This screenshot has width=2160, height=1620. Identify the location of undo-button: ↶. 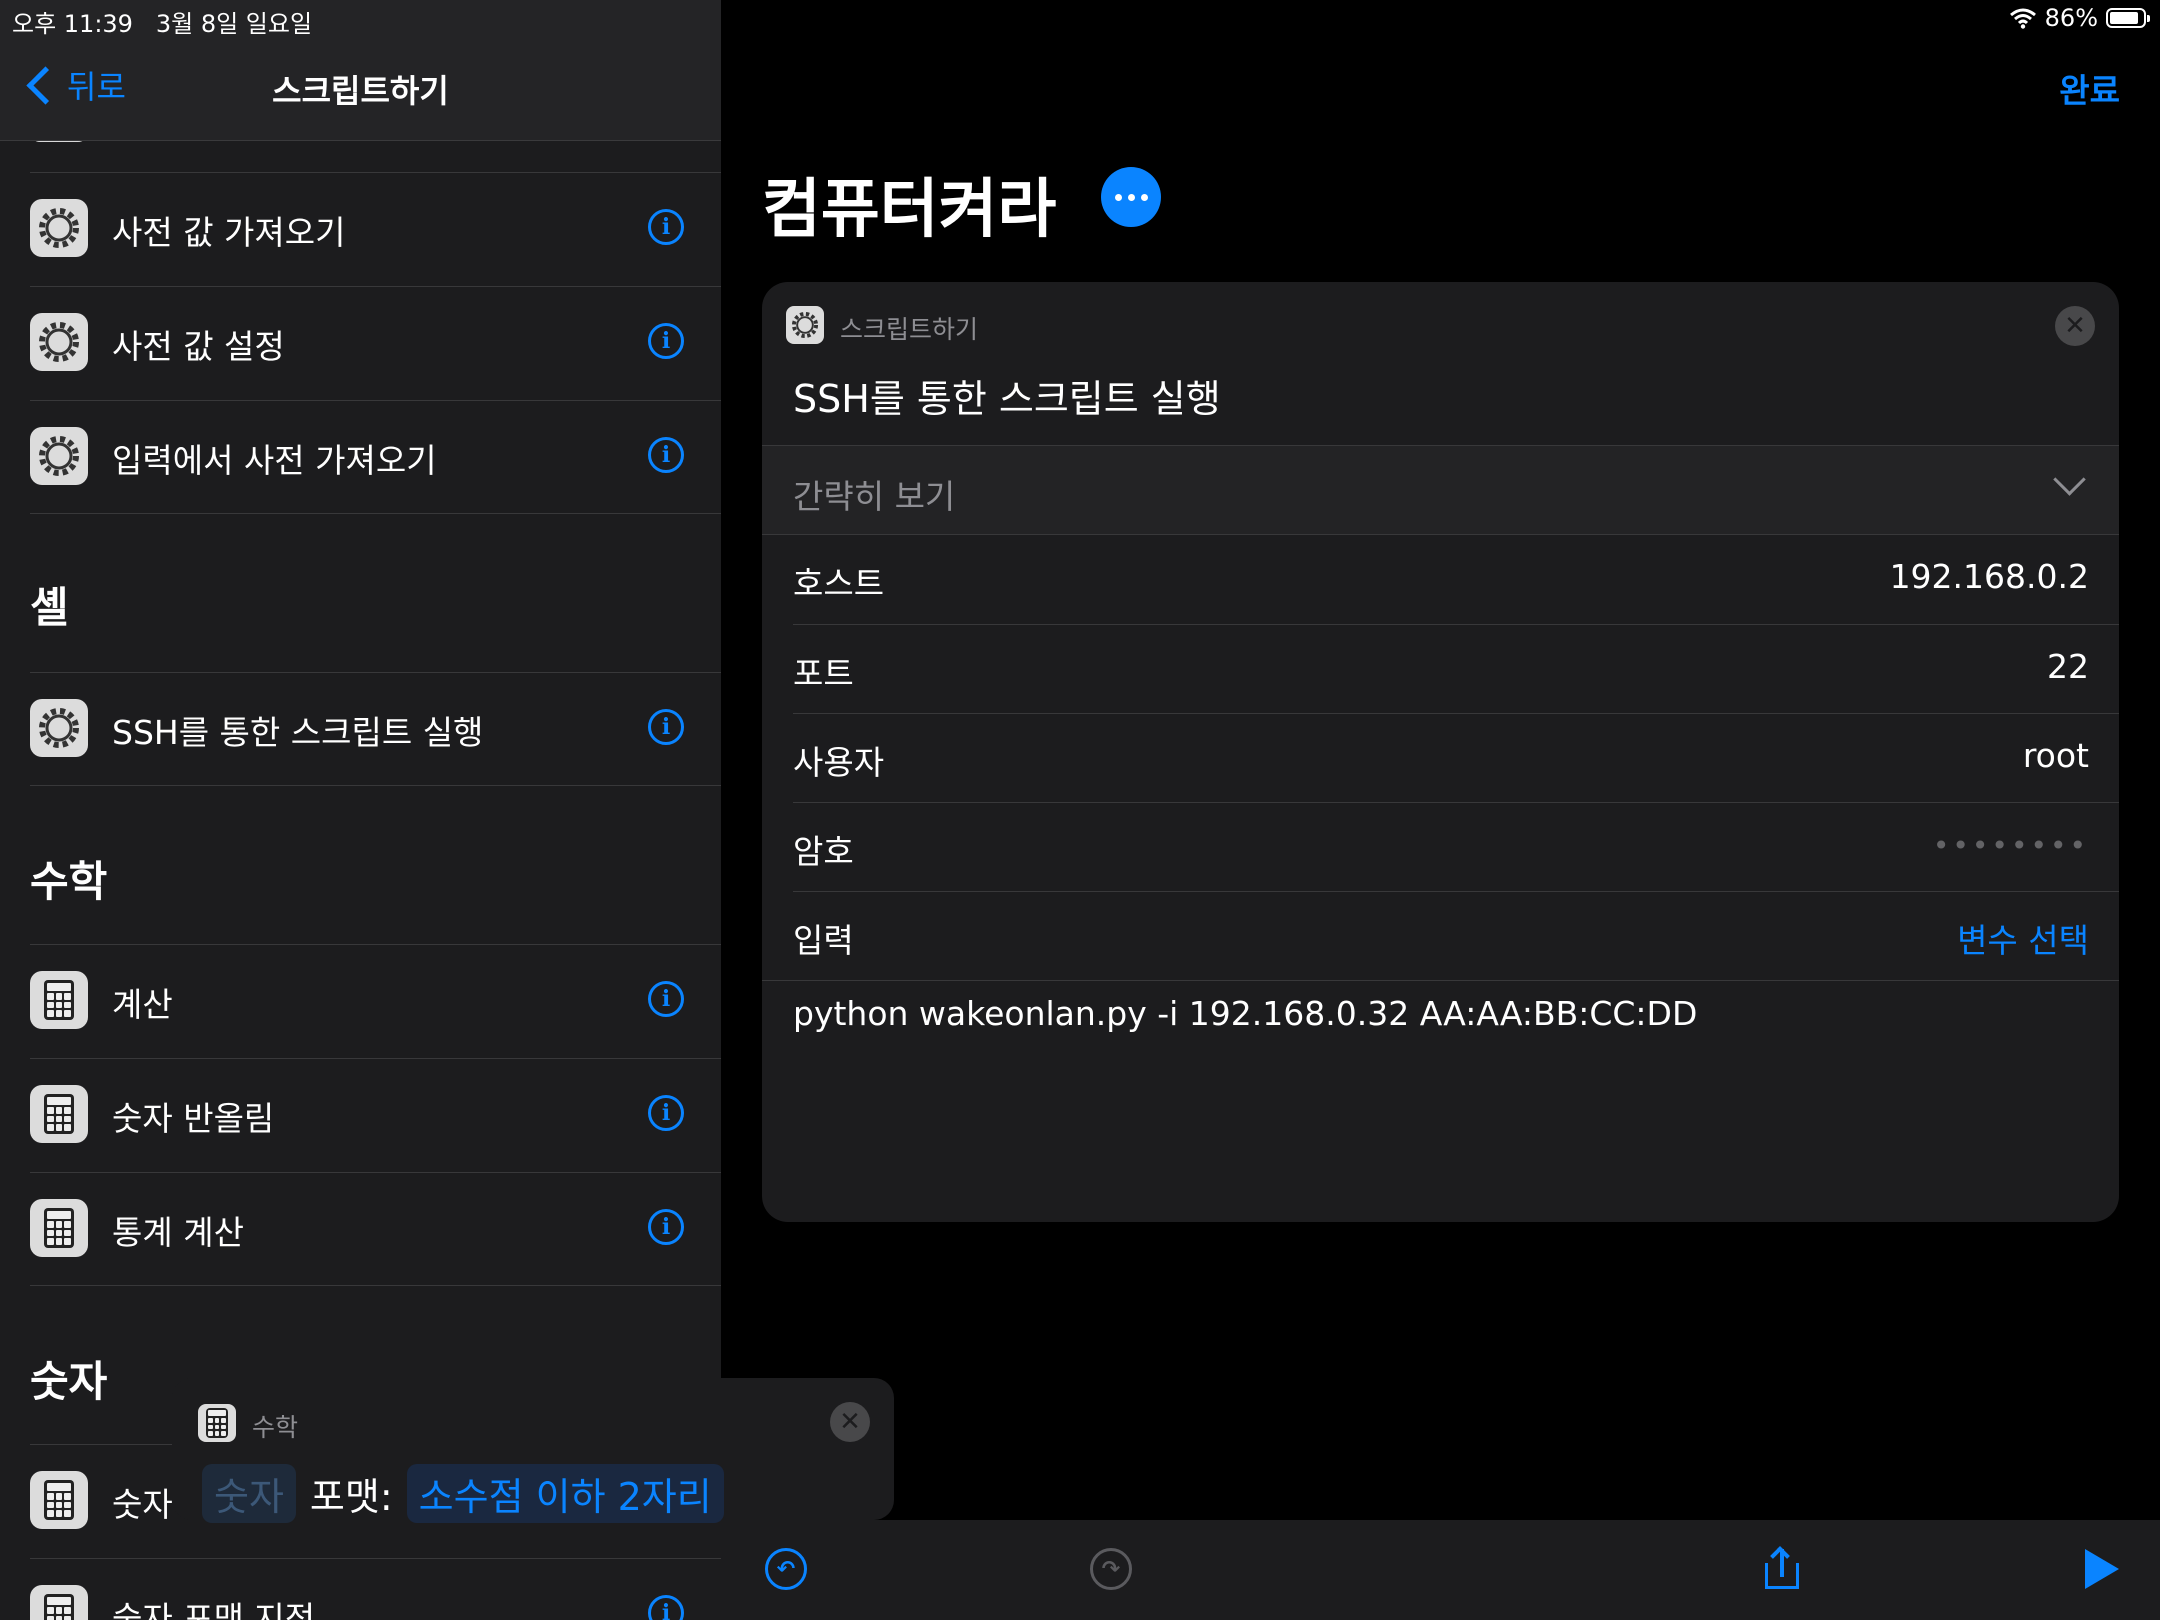
(786, 1569).